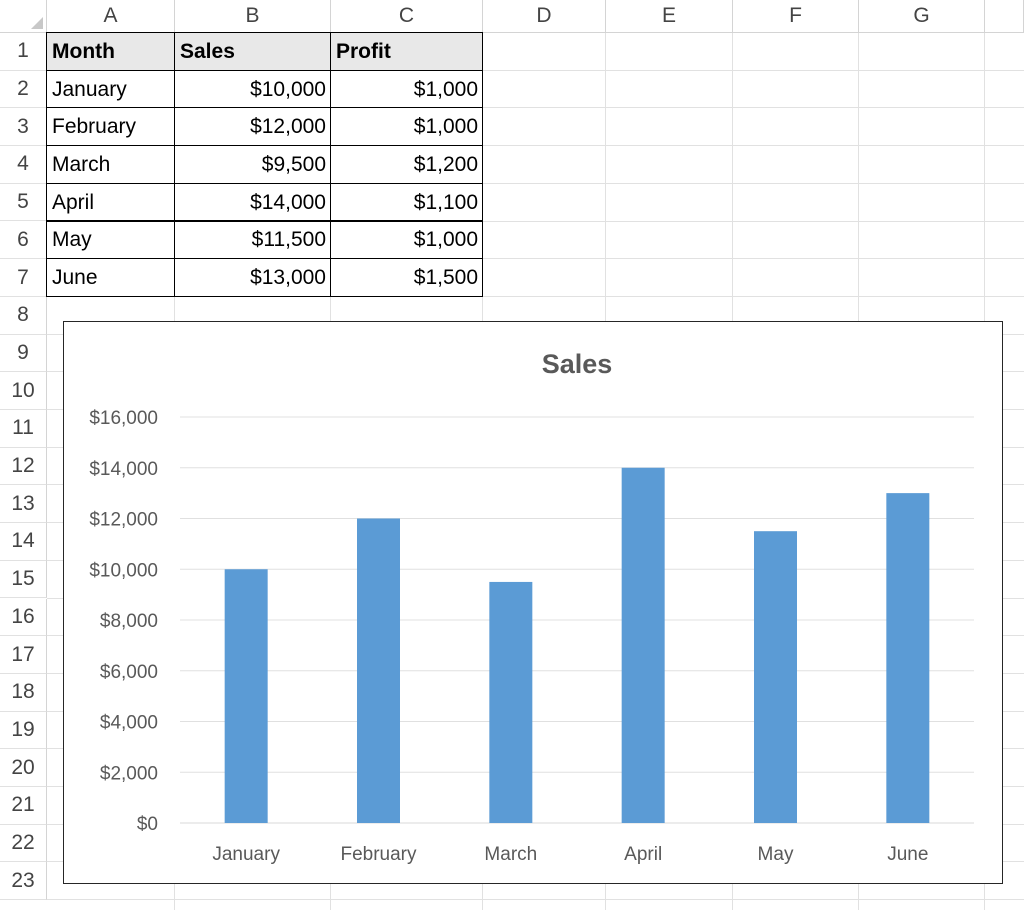 This screenshot has width=1024, height=910. What do you see at coordinates (907, 658) in the screenshot?
I see `bar-june` at bounding box center [907, 658].